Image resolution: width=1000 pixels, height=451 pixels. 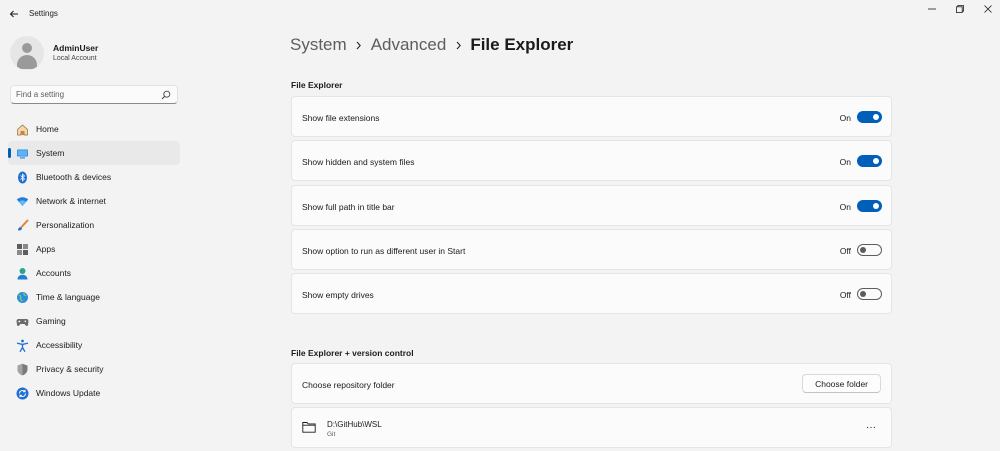 What do you see at coordinates (341, 118) in the screenshot?
I see `setting-label: Show file extensions` at bounding box center [341, 118].